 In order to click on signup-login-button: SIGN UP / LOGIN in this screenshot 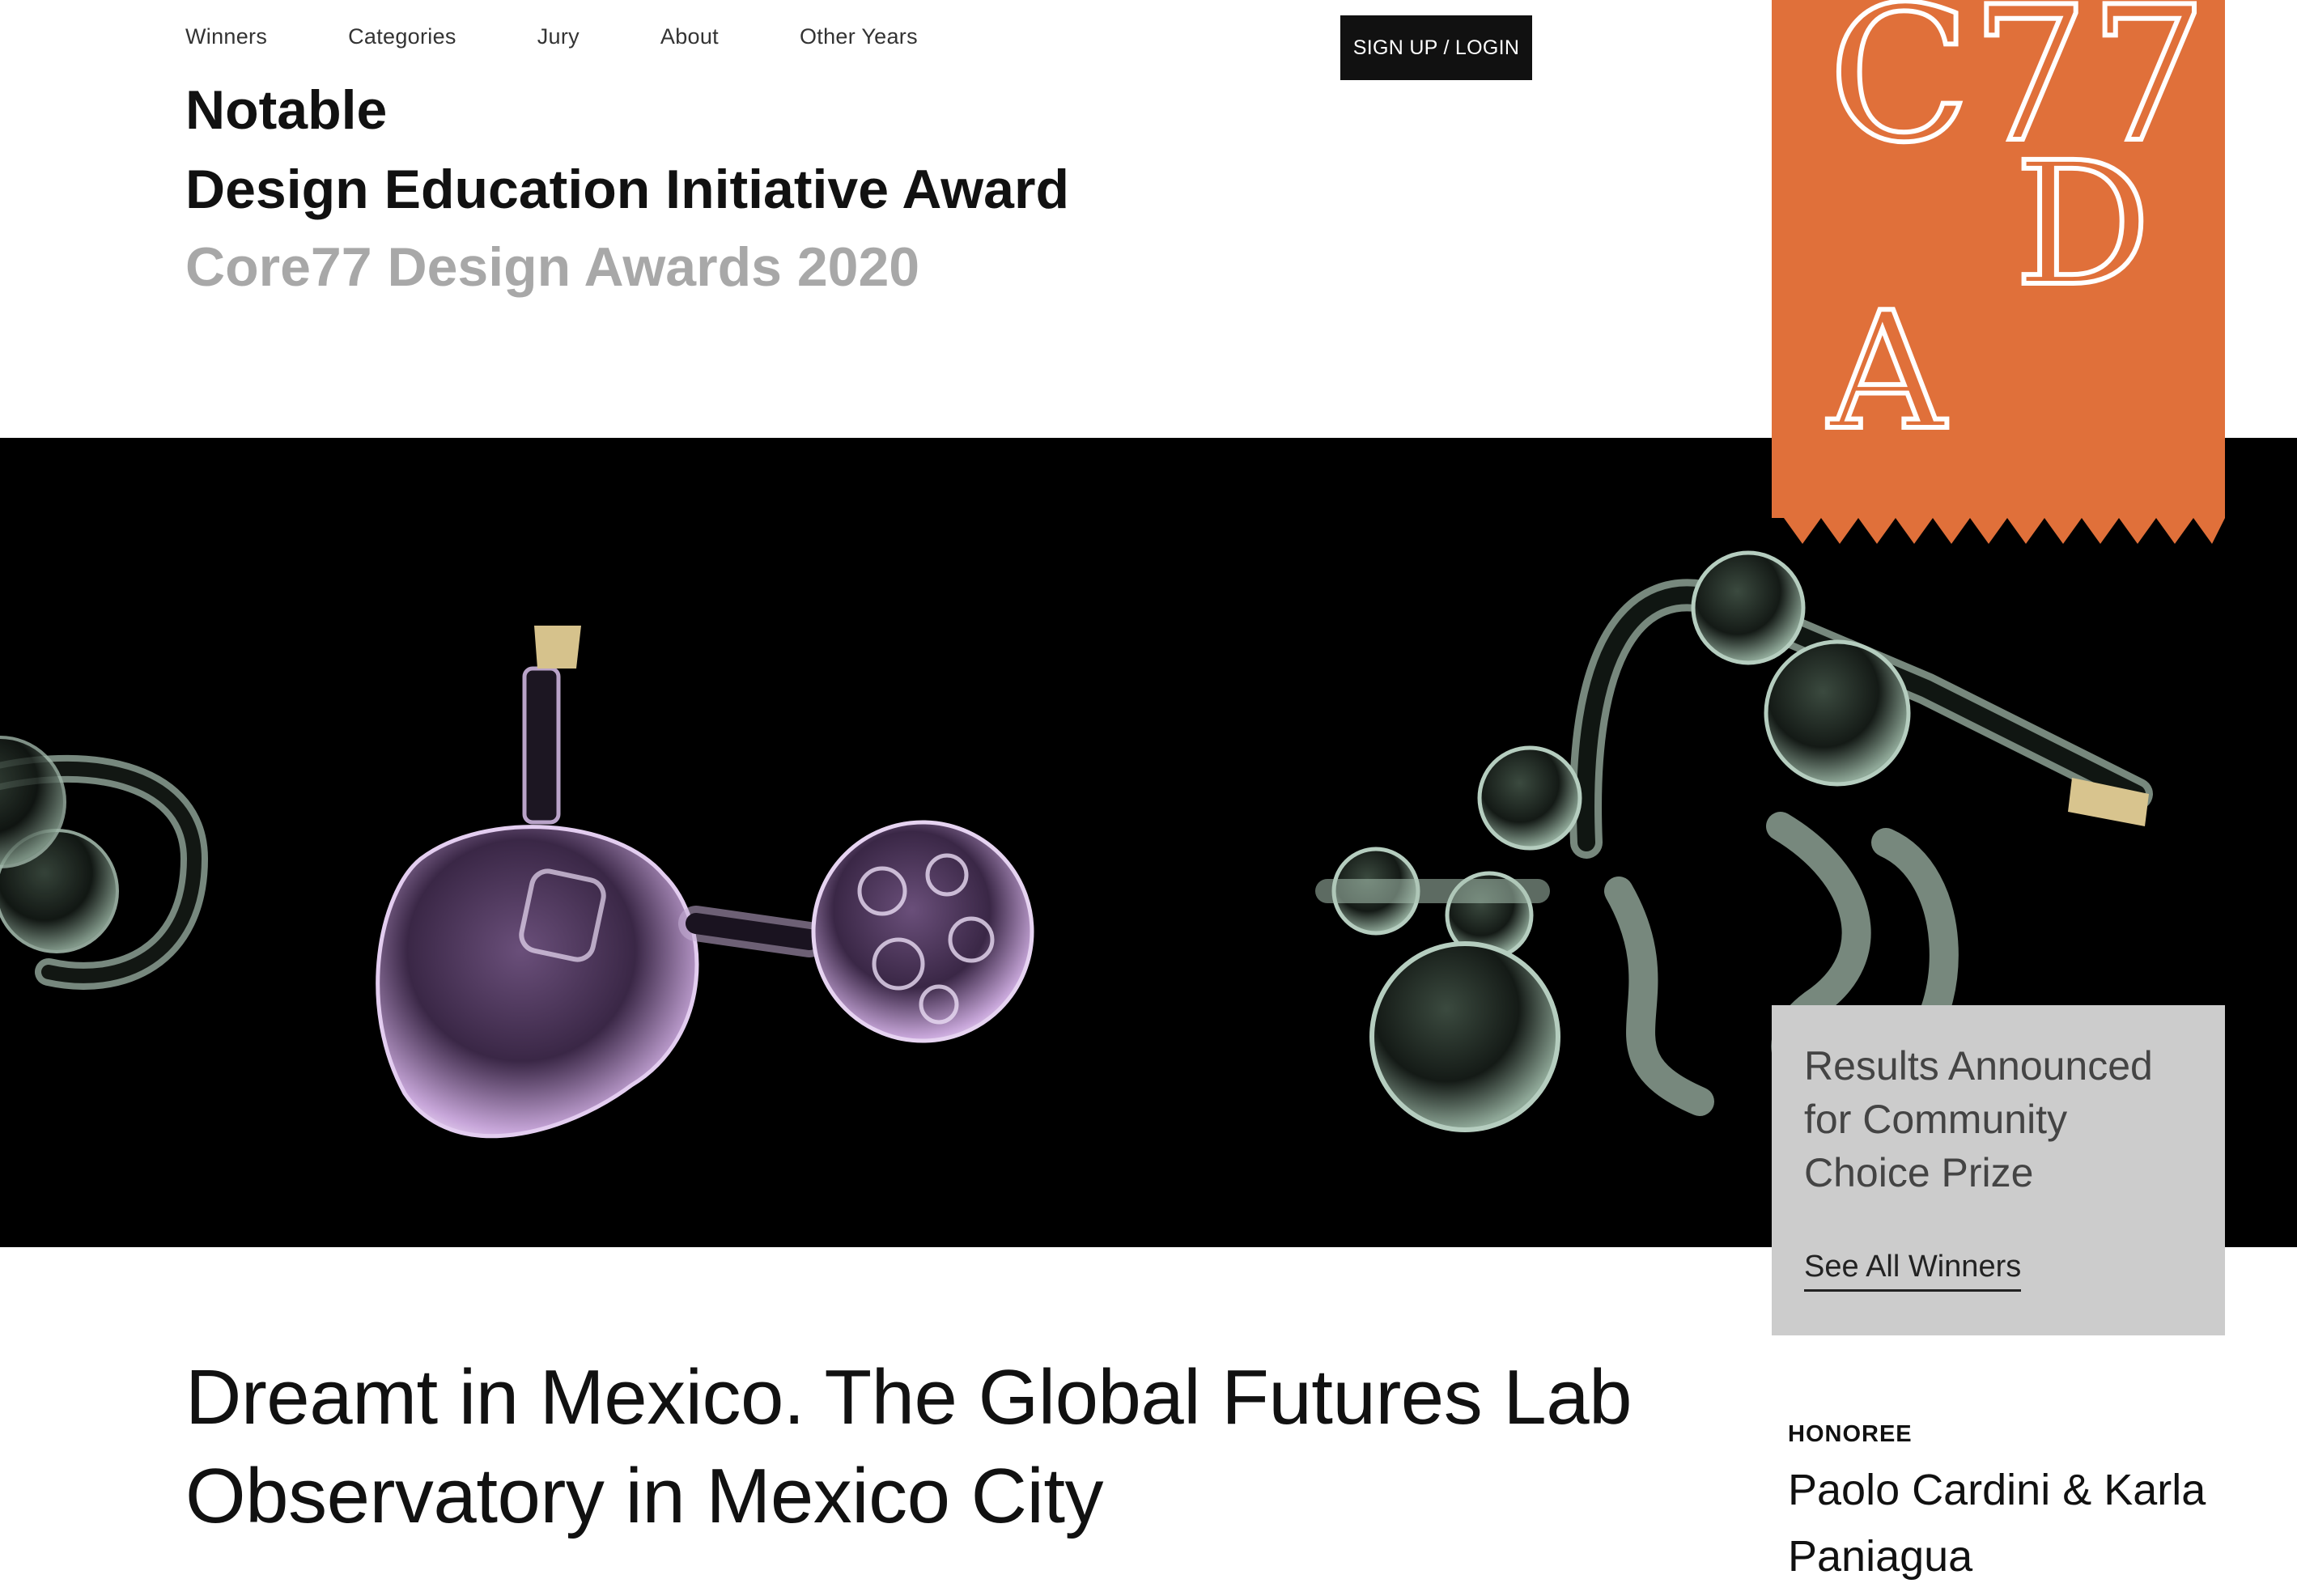, I will do `click(1436, 48)`.